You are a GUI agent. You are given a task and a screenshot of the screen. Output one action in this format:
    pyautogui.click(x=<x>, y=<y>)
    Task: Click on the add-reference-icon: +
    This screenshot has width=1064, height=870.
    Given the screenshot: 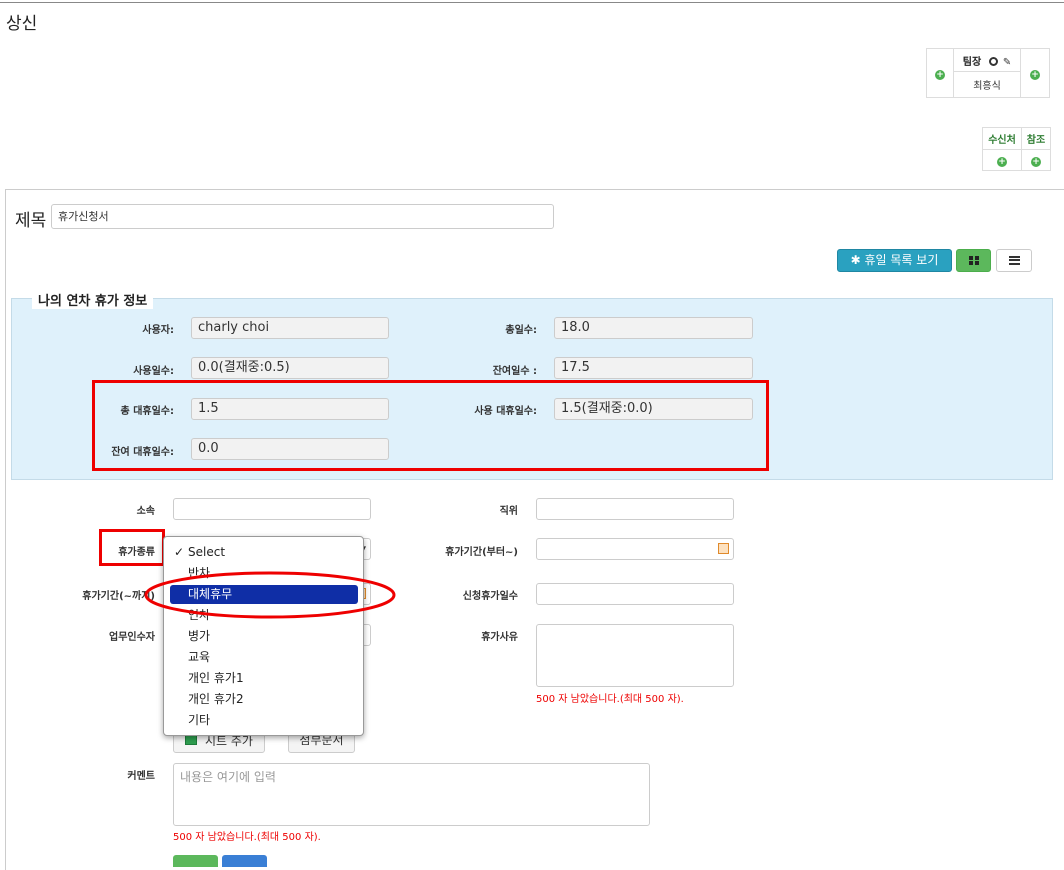 What is the action you would take?
    pyautogui.click(x=1036, y=162)
    